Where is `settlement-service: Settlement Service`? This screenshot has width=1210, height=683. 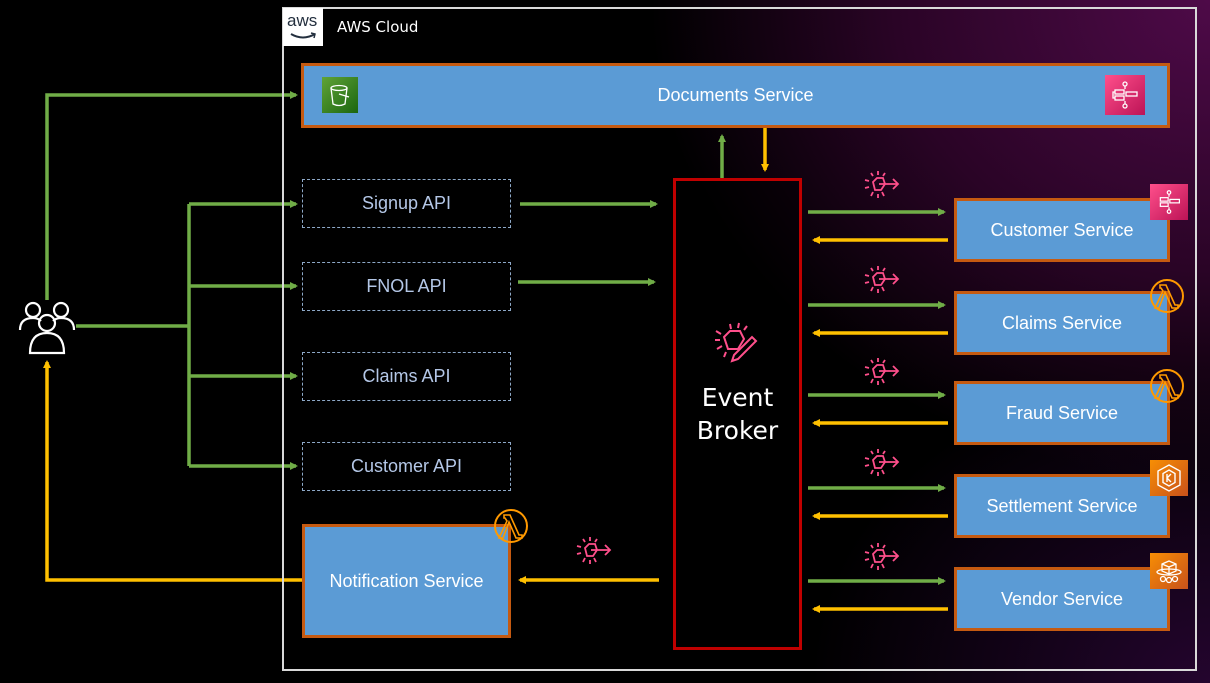
settlement-service: Settlement Service is located at coordinates (1062, 506).